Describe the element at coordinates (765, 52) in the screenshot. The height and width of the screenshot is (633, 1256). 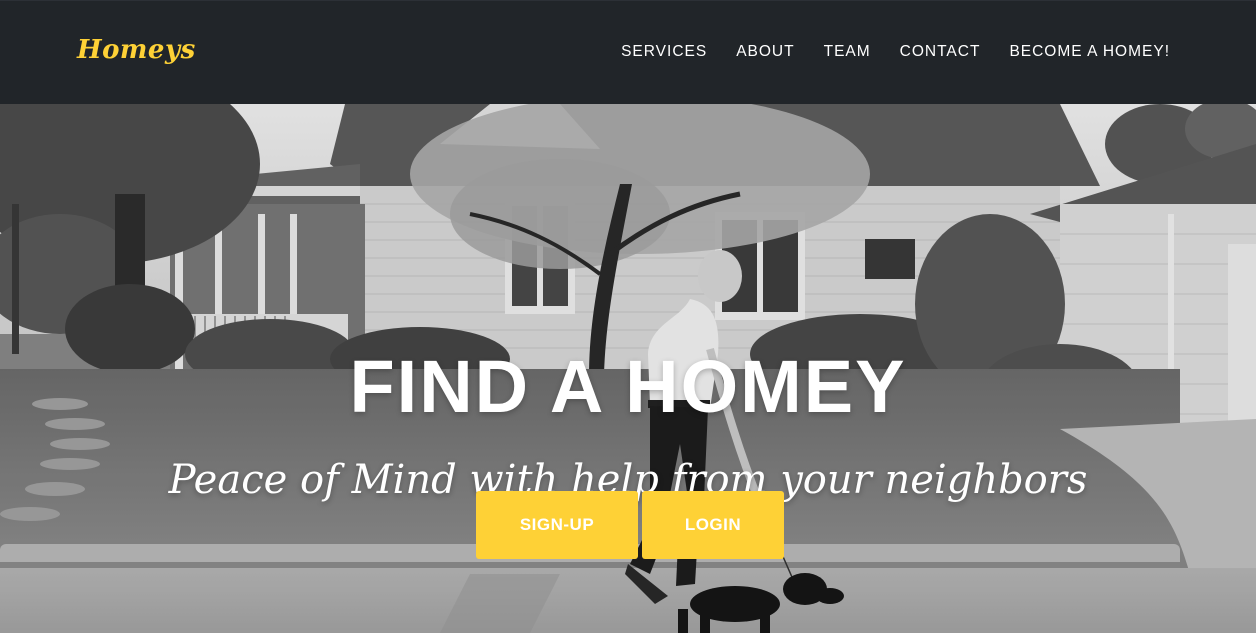
I see `nav-link-about: ABOUT` at that location.